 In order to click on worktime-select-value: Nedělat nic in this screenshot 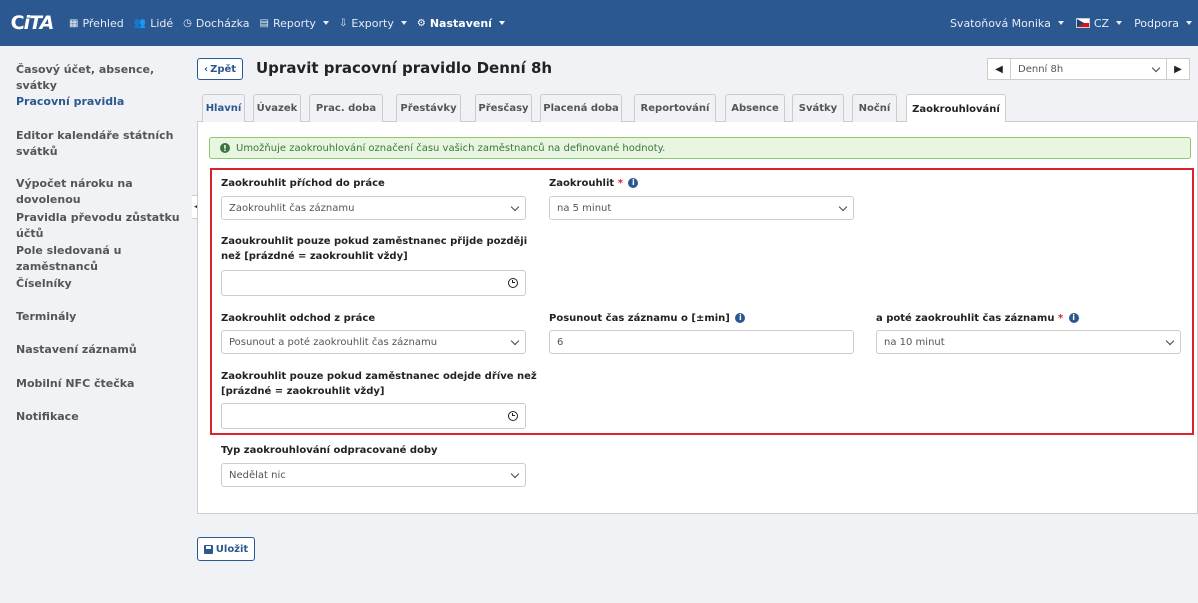, I will do `click(257, 475)`.